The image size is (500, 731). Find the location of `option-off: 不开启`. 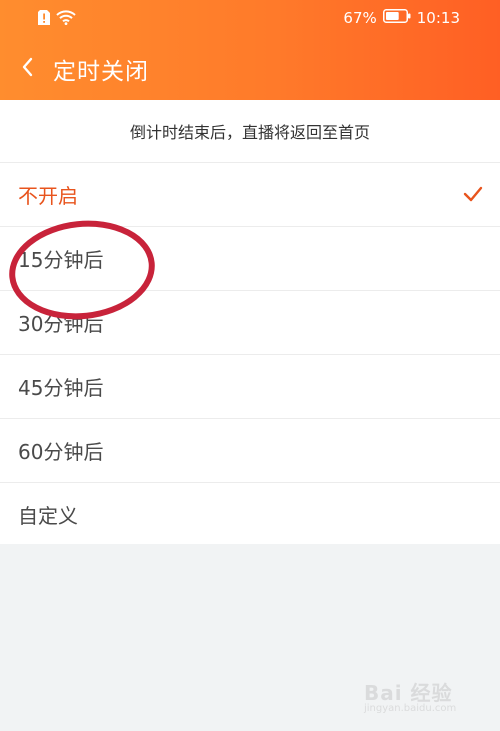

option-off: 不开启 is located at coordinates (250, 195).